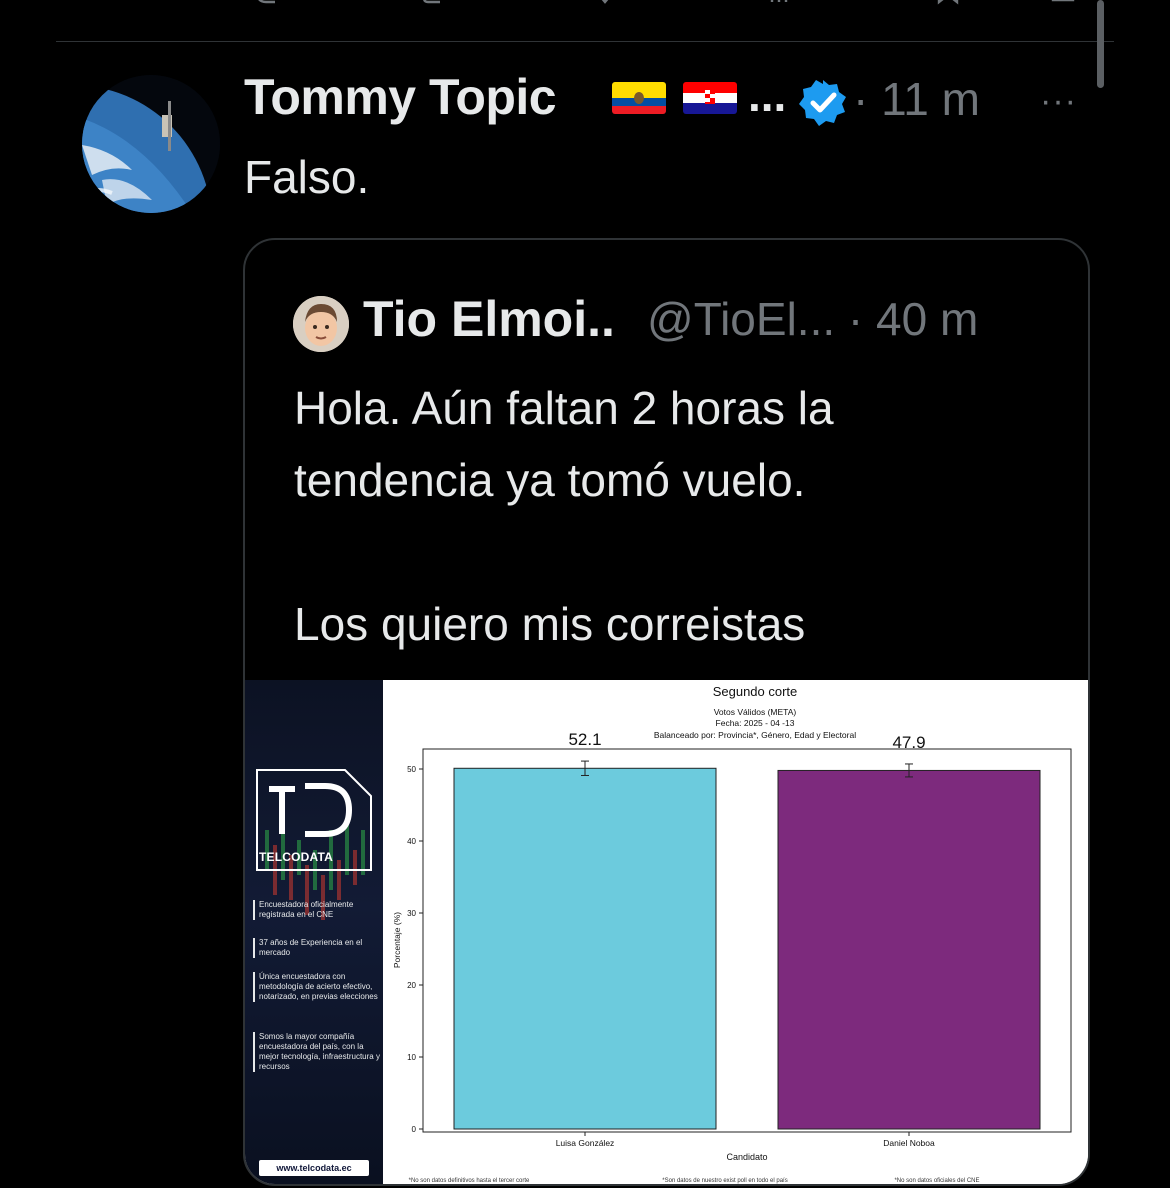 The width and height of the screenshot is (1170, 1188). Describe the element at coordinates (151, 144) in the screenshot. I see `avatar` at that location.